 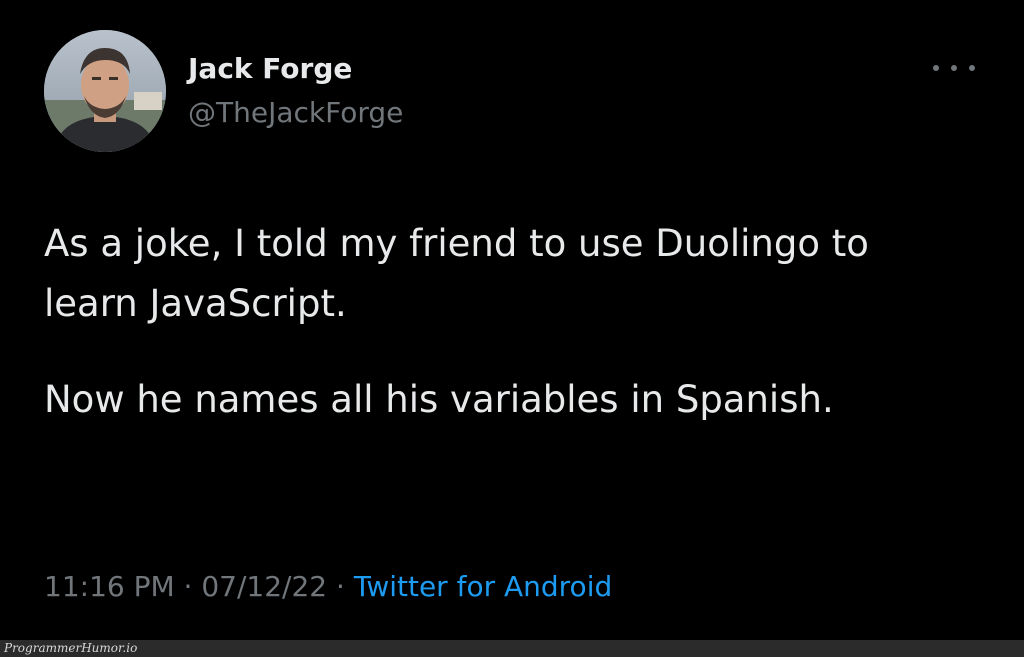 What do you see at coordinates (264, 586) in the screenshot?
I see `tweet-date: 07/12/22` at bounding box center [264, 586].